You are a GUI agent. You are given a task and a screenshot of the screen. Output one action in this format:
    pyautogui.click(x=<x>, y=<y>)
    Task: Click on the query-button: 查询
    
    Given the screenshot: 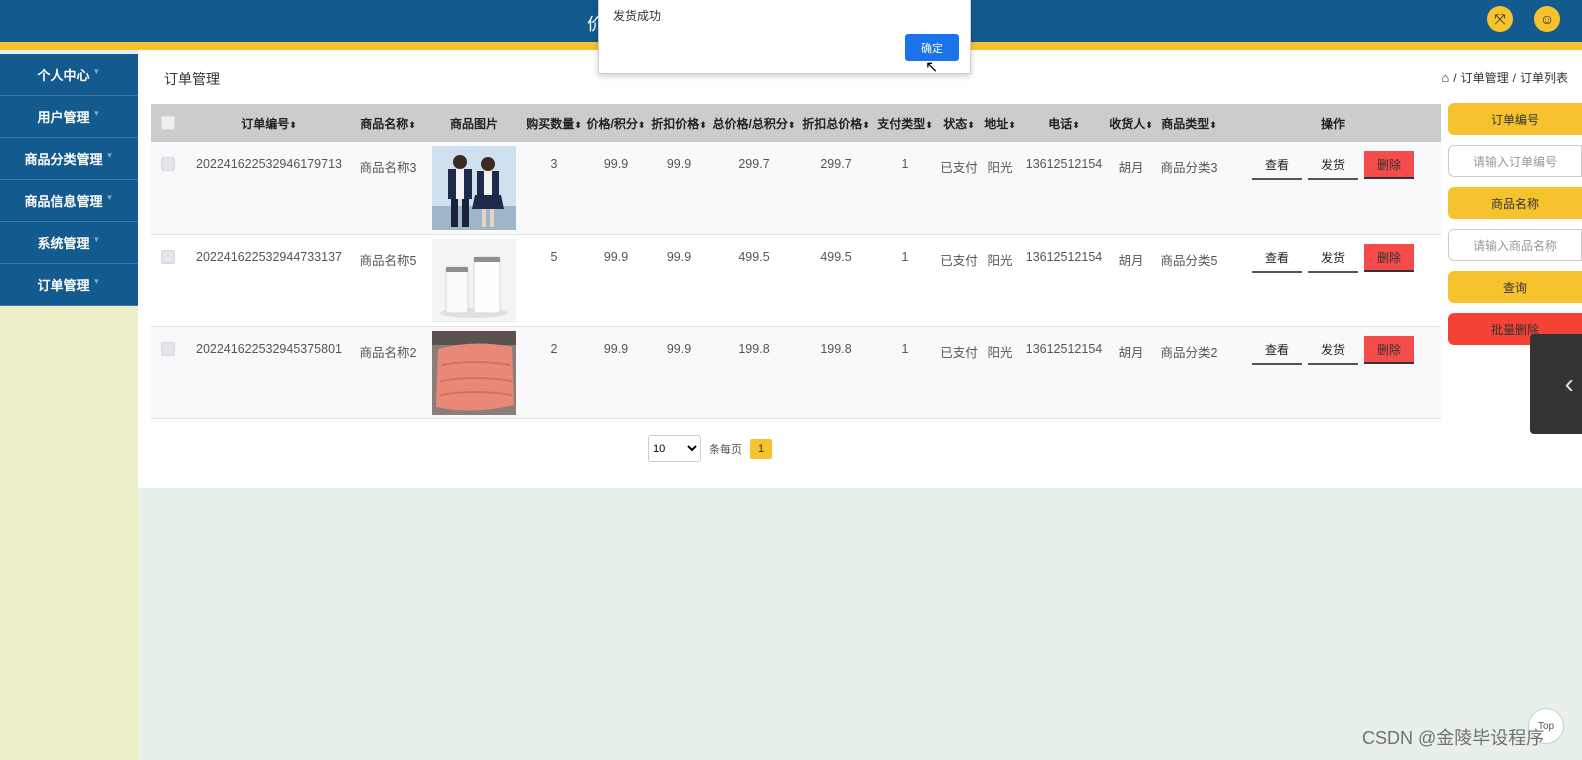 What is the action you would take?
    pyautogui.click(x=1515, y=287)
    